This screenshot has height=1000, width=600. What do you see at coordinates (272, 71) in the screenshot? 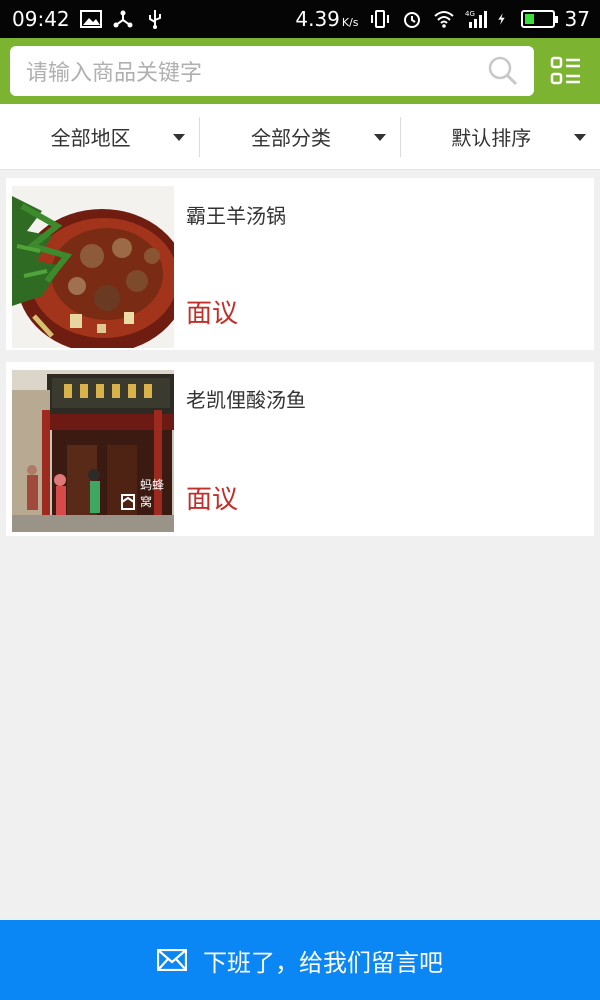
I see `search-input: 请输入商品关键字` at bounding box center [272, 71].